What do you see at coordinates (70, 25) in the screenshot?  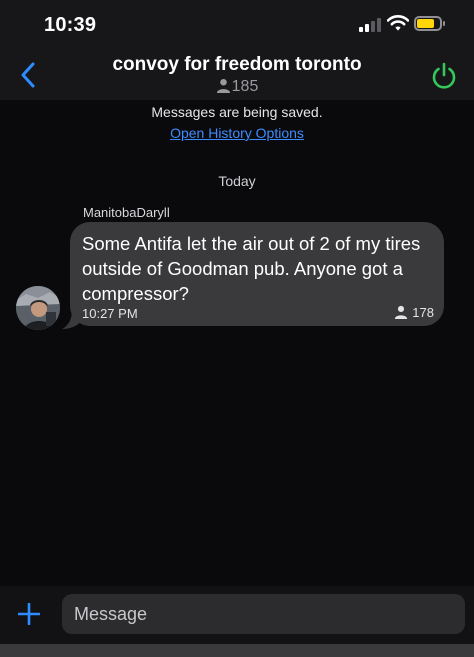 I see `status-time: 10:39` at bounding box center [70, 25].